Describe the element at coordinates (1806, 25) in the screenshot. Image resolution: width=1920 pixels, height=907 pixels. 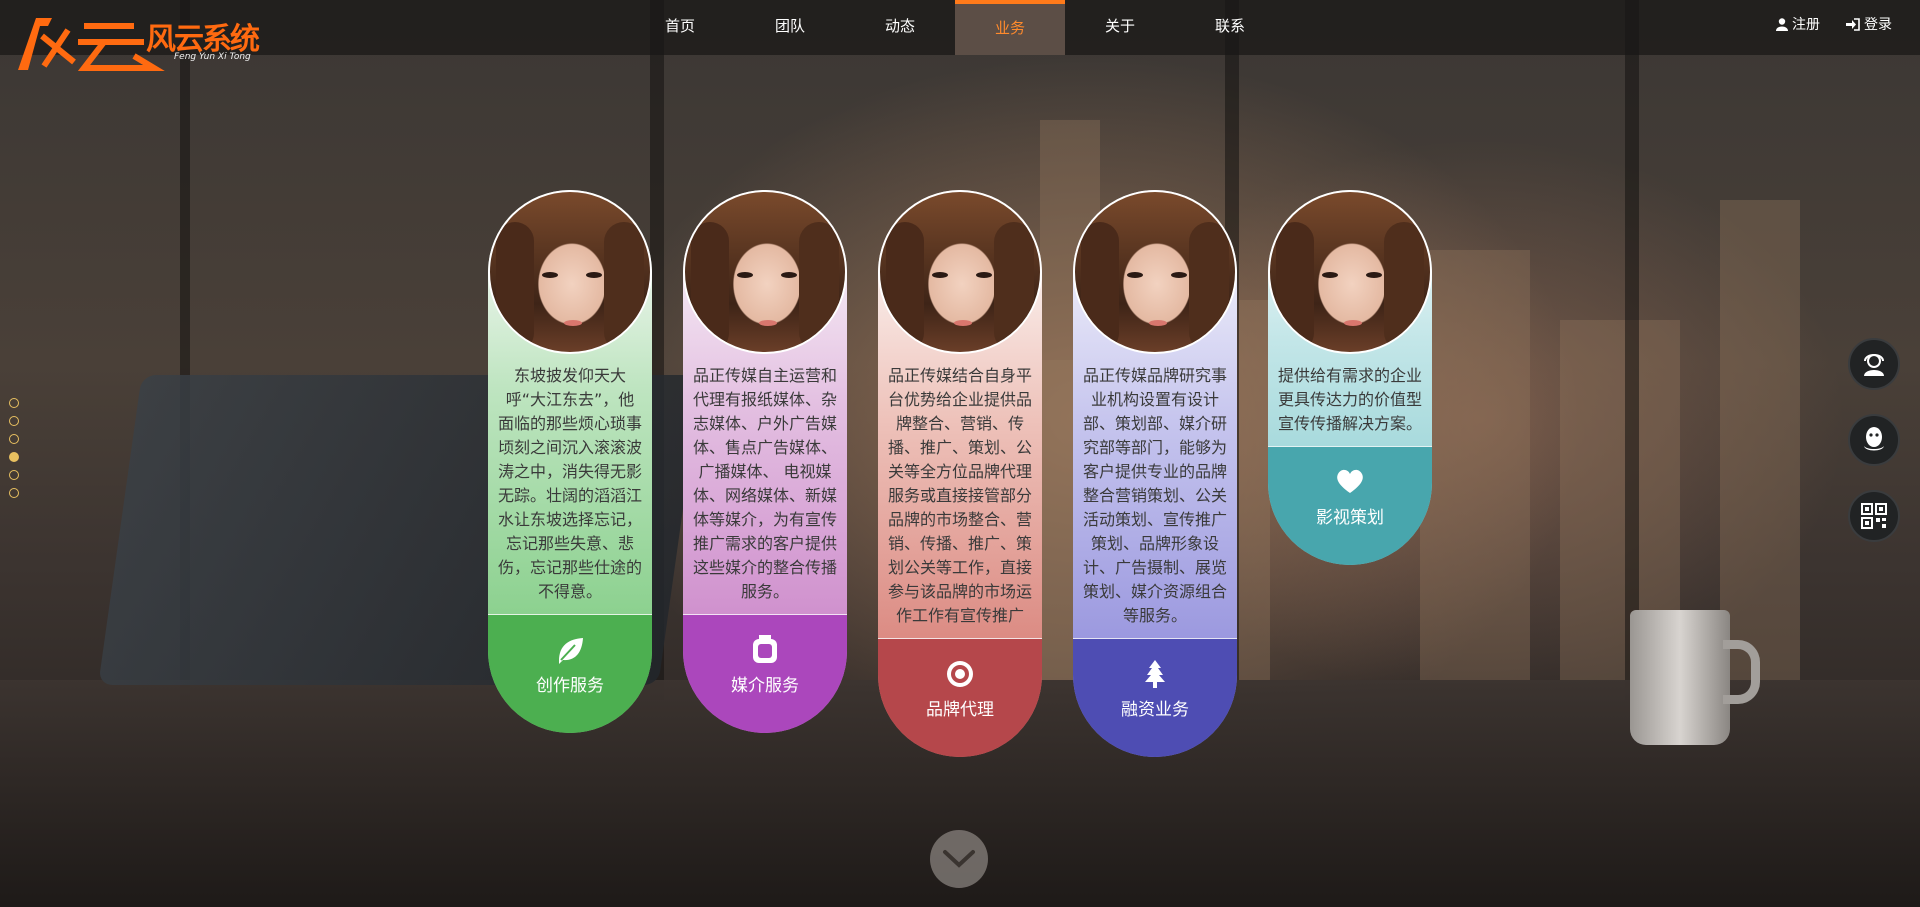
I see `register-label: 注册` at that location.